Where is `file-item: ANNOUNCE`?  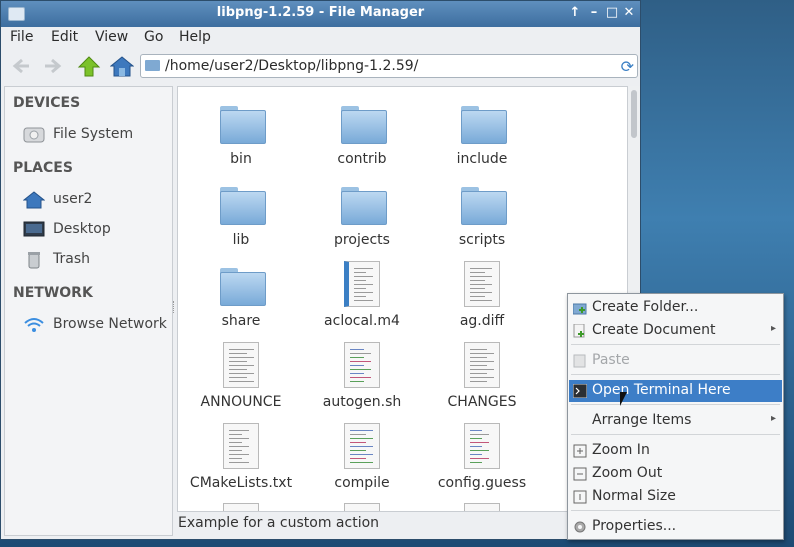
file-item: ANNOUNCE is located at coordinates (241, 378).